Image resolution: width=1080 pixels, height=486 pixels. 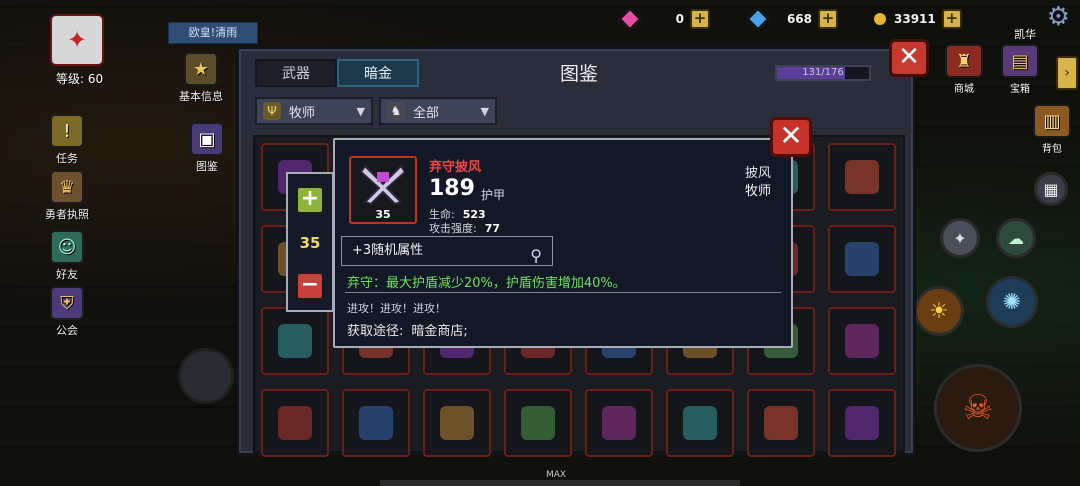 I want to click on armor-label: 护甲, so click(x=493, y=195).